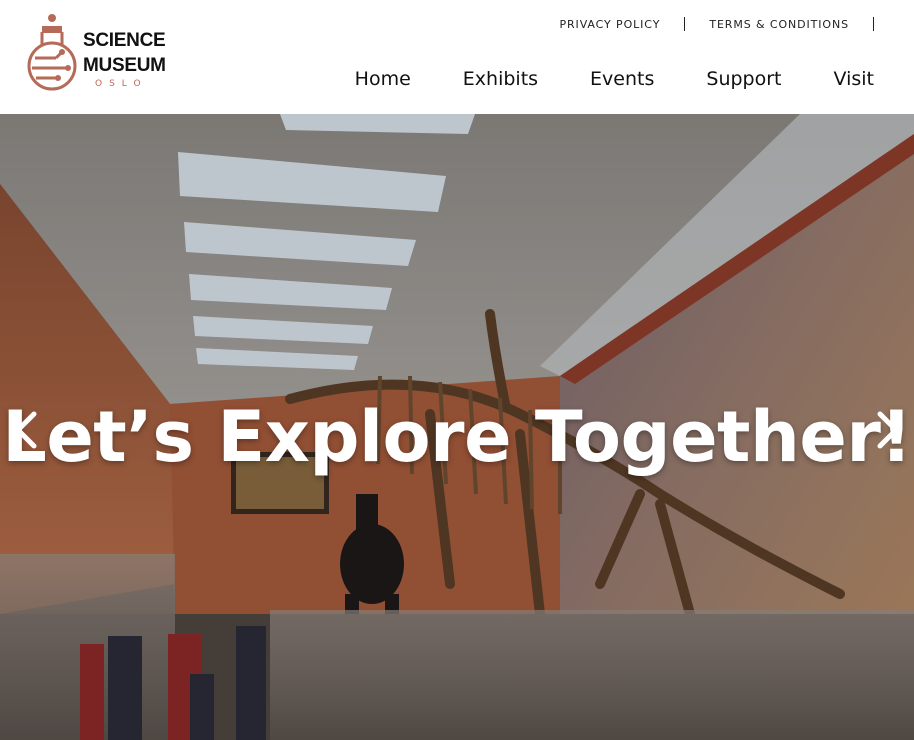 The height and width of the screenshot is (740, 914). What do you see at coordinates (743, 79) in the screenshot?
I see `nav-support: Support` at bounding box center [743, 79].